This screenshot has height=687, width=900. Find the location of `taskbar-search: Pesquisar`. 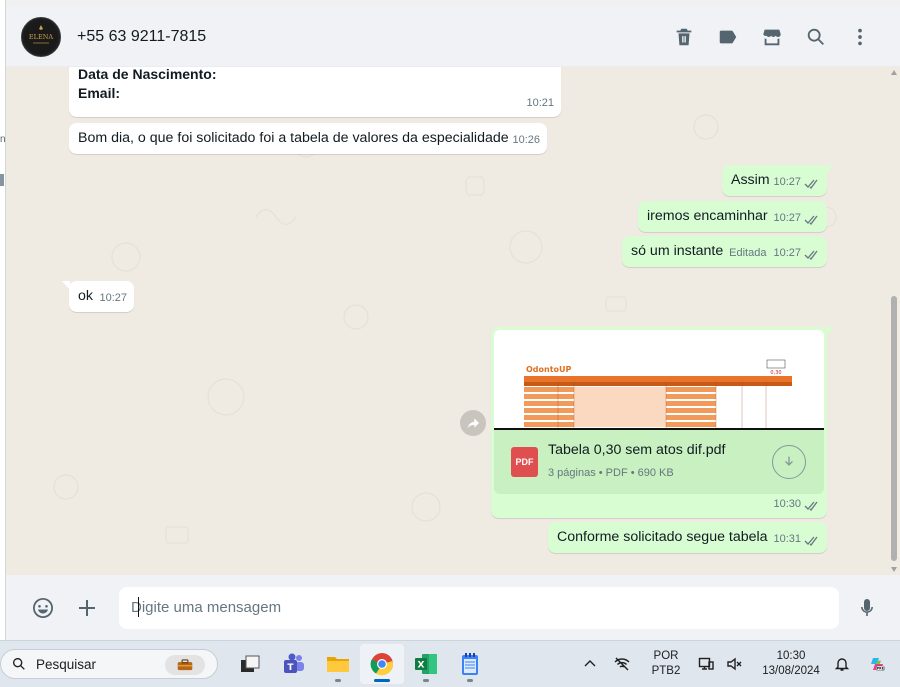

taskbar-search: Pesquisar is located at coordinates (109, 664).